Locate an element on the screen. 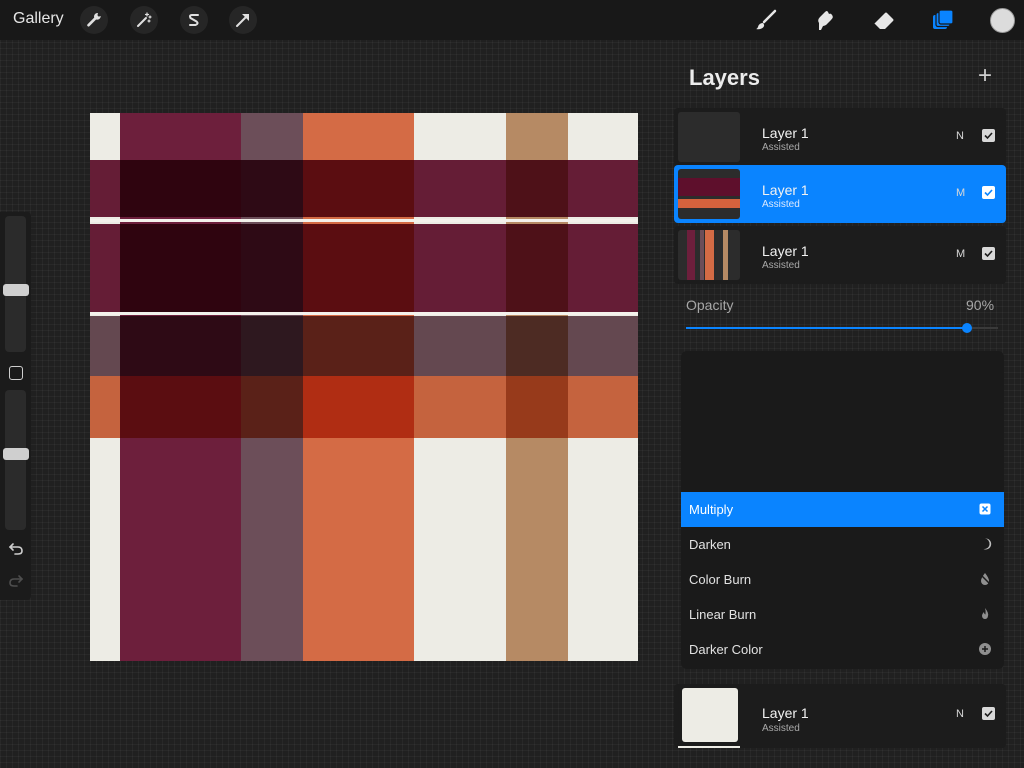 The height and width of the screenshot is (768, 1024). transform-arrow-icon is located at coordinates (243, 20).